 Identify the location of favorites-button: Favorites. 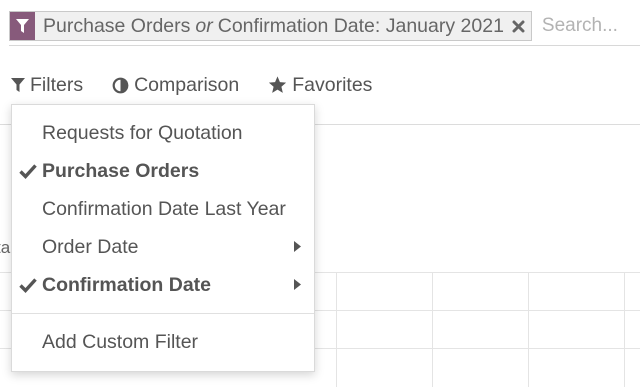
(320, 85).